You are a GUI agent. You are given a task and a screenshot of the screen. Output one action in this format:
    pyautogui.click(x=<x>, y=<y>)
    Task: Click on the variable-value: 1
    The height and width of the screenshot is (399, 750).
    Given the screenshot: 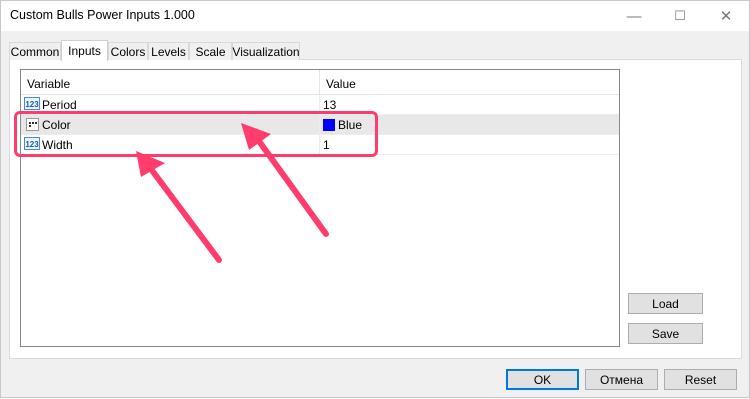 What is the action you would take?
    pyautogui.click(x=326, y=145)
    